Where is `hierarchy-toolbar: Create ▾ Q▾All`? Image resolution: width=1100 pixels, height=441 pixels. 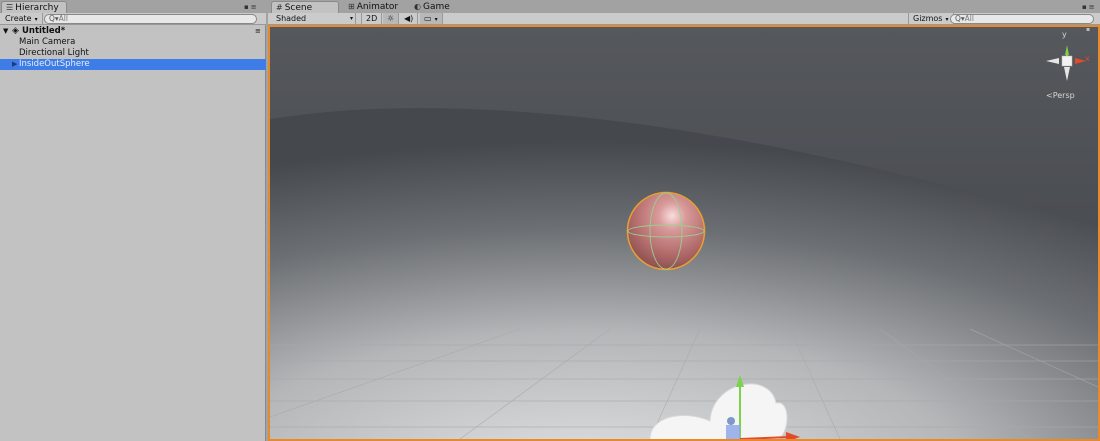
hierarchy-toolbar: Create ▾ Q▾All is located at coordinates (133, 19).